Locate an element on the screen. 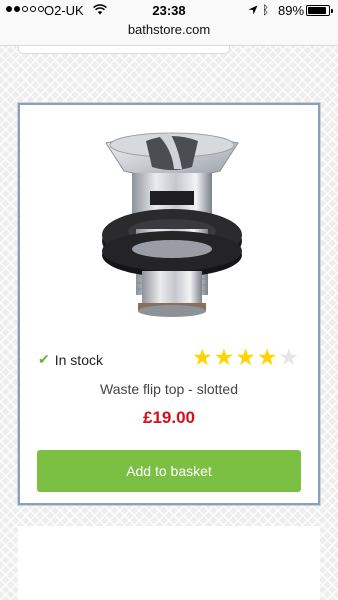 This screenshot has width=338, height=600. url-bar: bathstore.com is located at coordinates (169, 29).